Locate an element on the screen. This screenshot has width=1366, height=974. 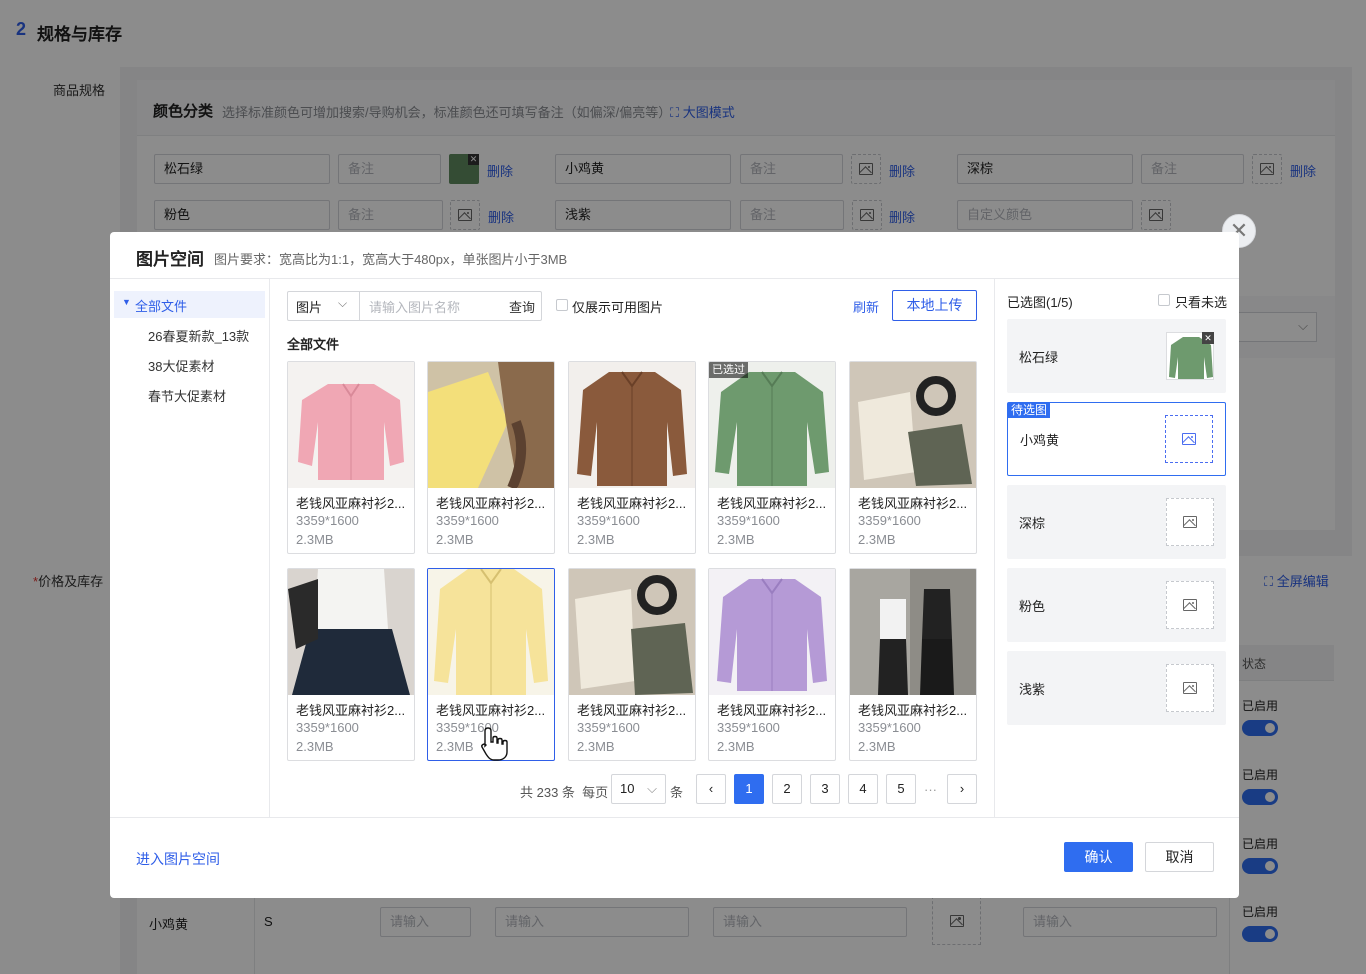
tree-item: 26春夏新款_13款 is located at coordinates (198, 335).